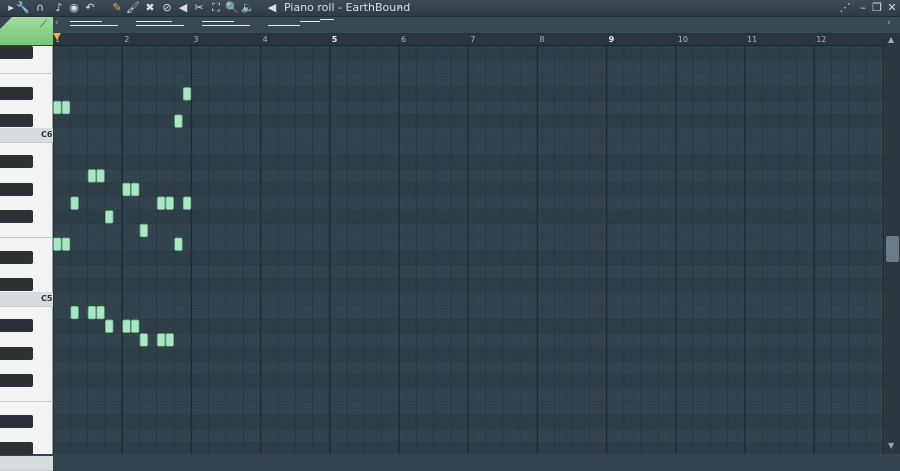 This screenshot has width=900, height=471. Describe the element at coordinates (347, 8) in the screenshot. I see `window-title: Piano roll - EarthBound` at that location.